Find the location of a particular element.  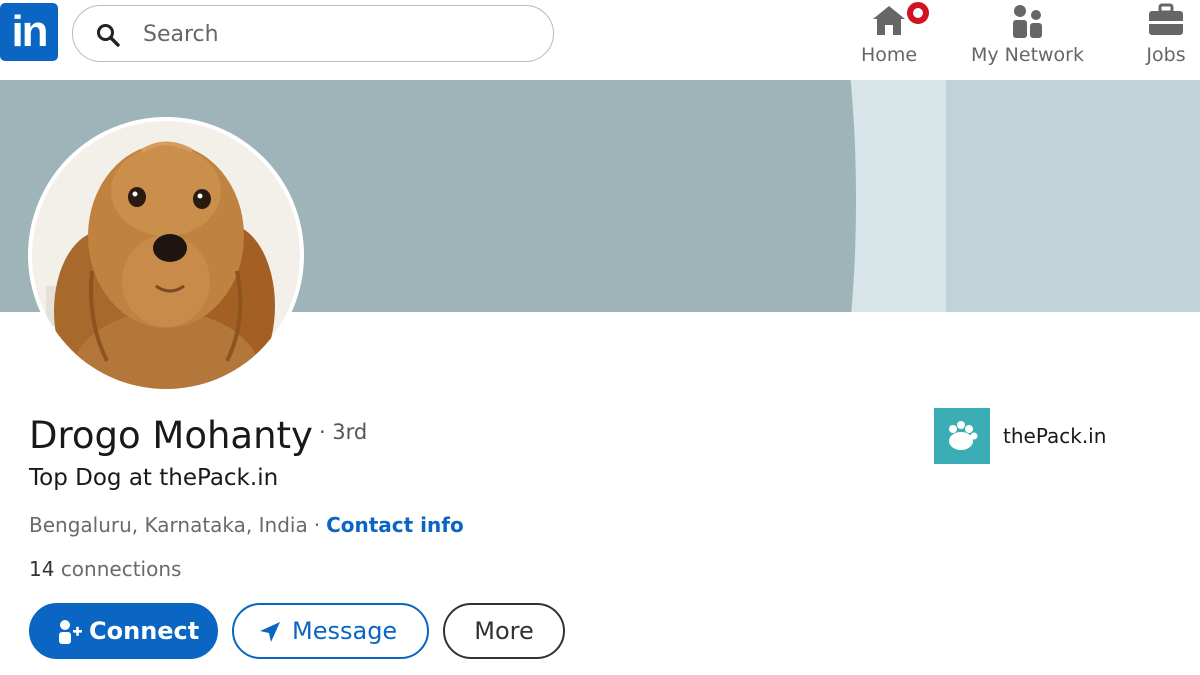

search-input is located at coordinates (333, 34).